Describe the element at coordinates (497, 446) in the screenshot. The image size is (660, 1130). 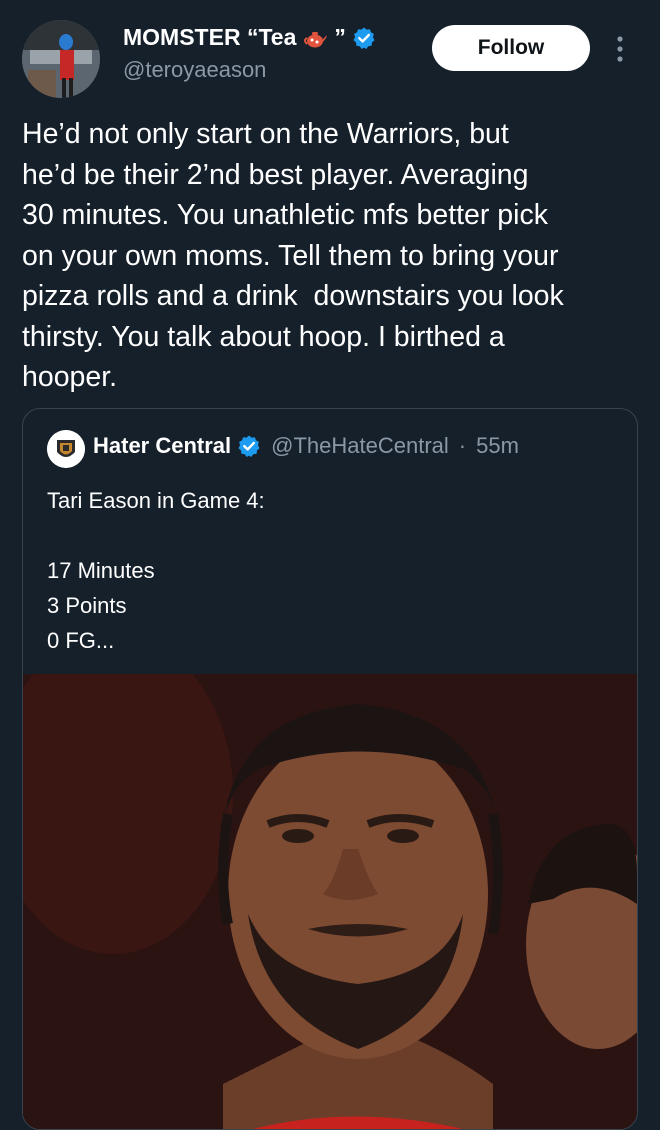
I see `quote-timestamp: 55m` at that location.